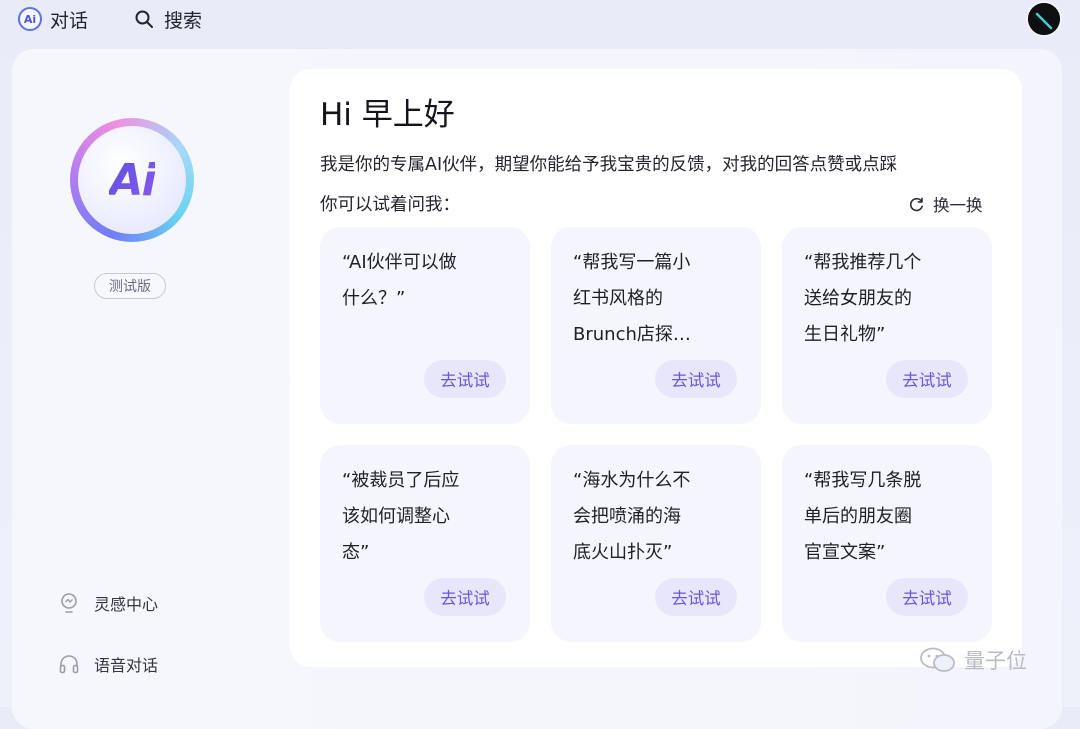 This screenshot has height=729, width=1080. What do you see at coordinates (858, 516) in the screenshot?
I see `prompt-line: 单后的朋友圈` at bounding box center [858, 516].